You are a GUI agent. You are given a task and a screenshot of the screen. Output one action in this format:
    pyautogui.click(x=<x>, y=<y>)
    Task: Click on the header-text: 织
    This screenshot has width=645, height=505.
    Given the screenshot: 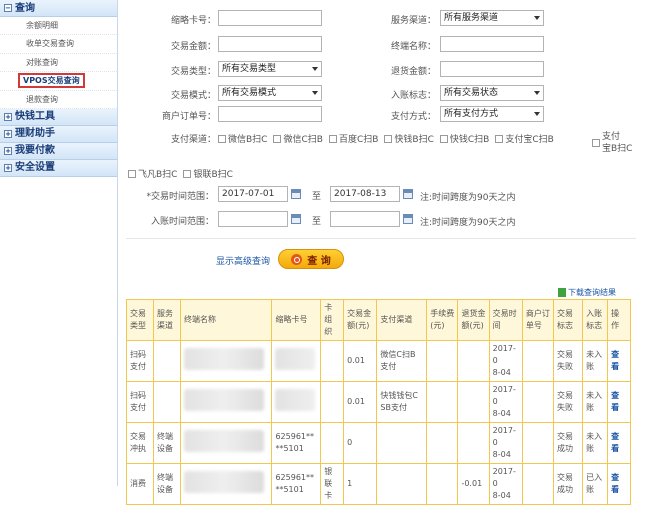 What is the action you would take?
    pyautogui.click(x=328, y=331)
    